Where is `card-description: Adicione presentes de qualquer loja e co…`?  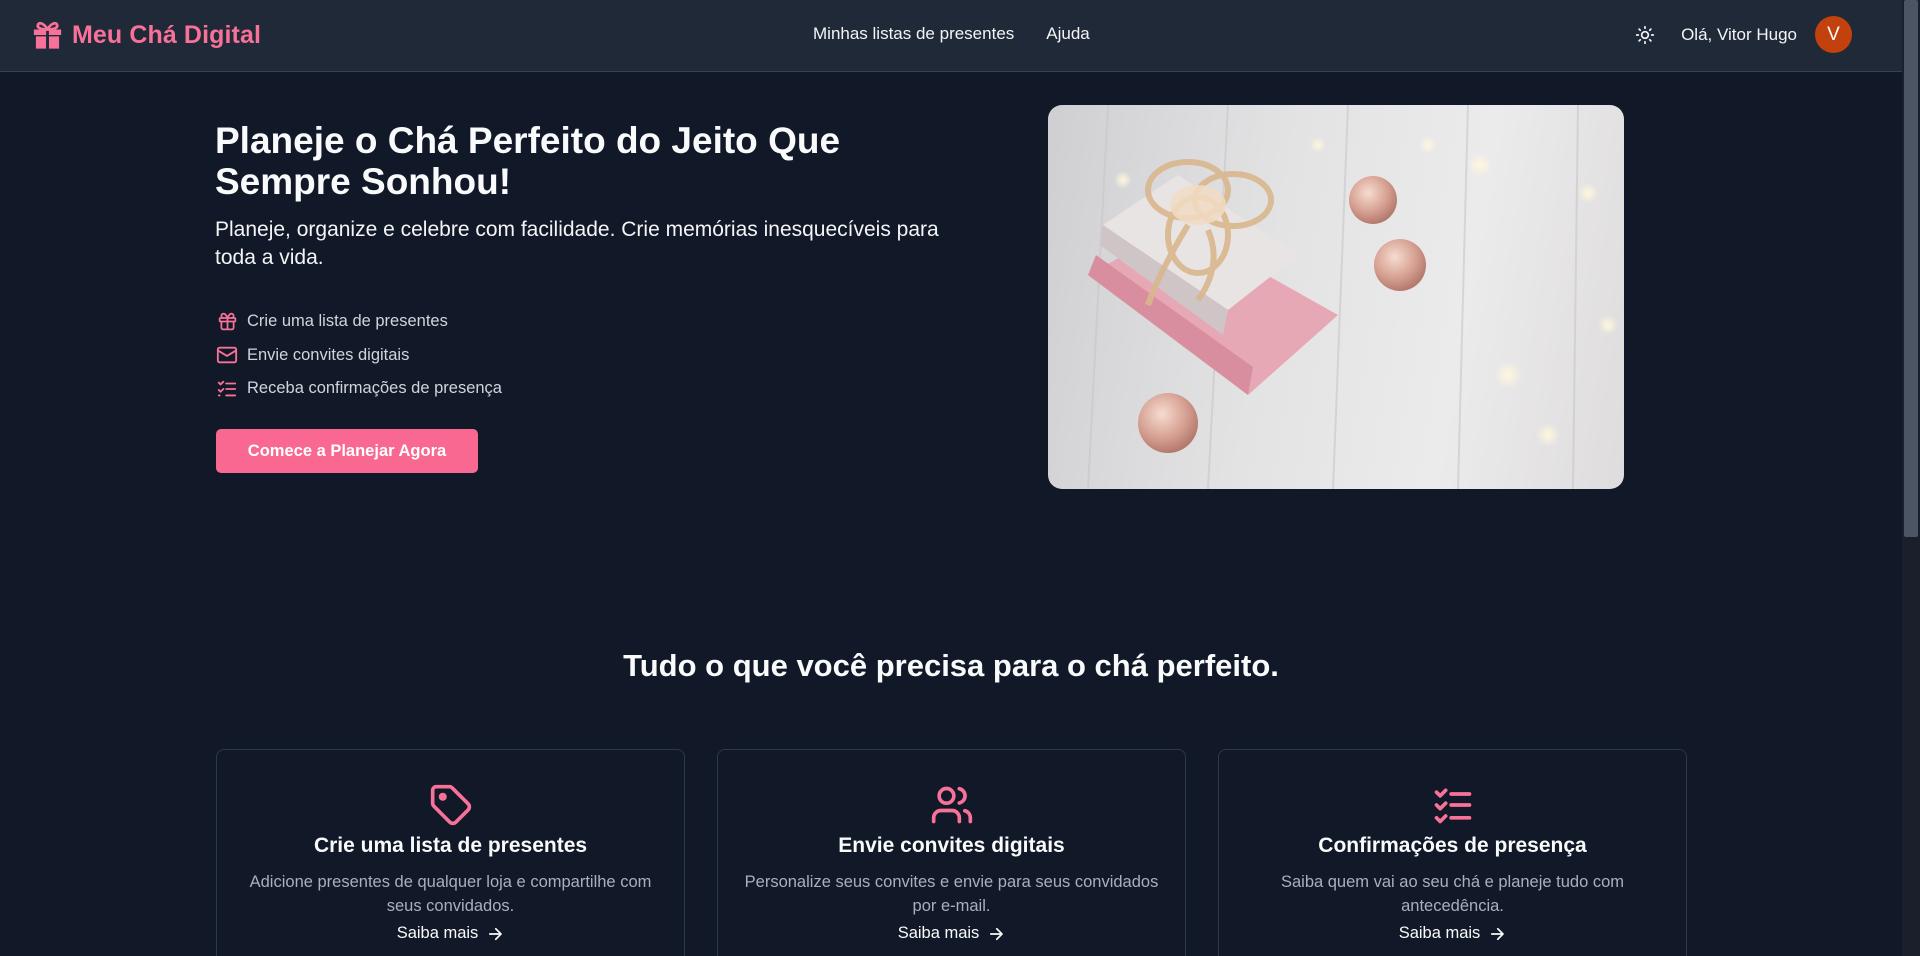
card-description: Adicione presentes de qualquer loja e co… is located at coordinates (450, 894).